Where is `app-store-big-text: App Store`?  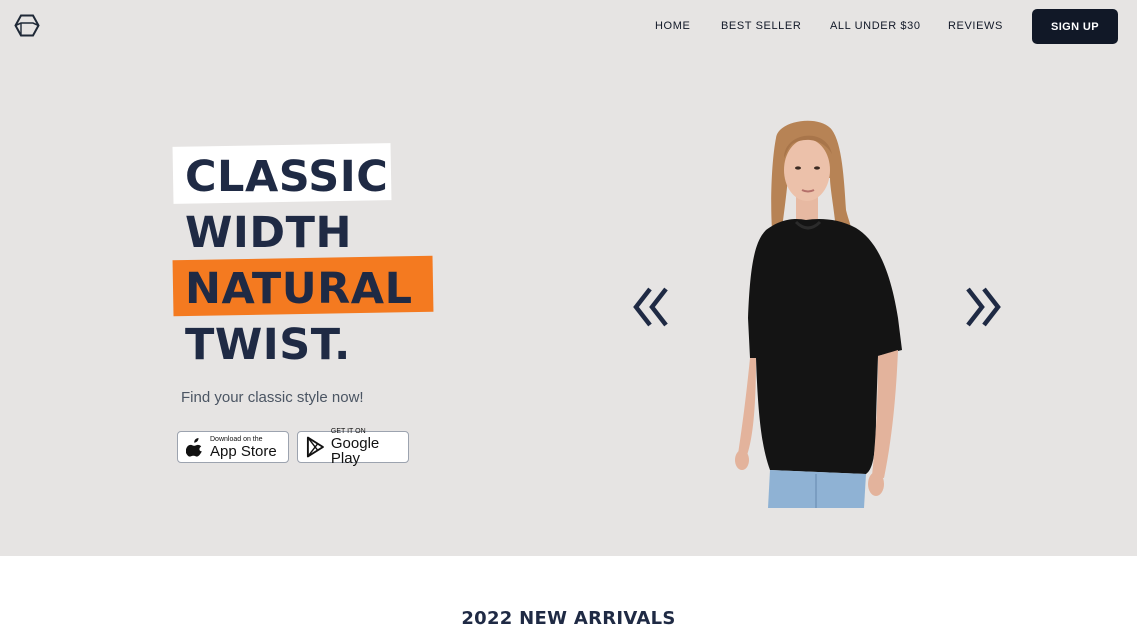 app-store-big-text: App Store is located at coordinates (243, 451).